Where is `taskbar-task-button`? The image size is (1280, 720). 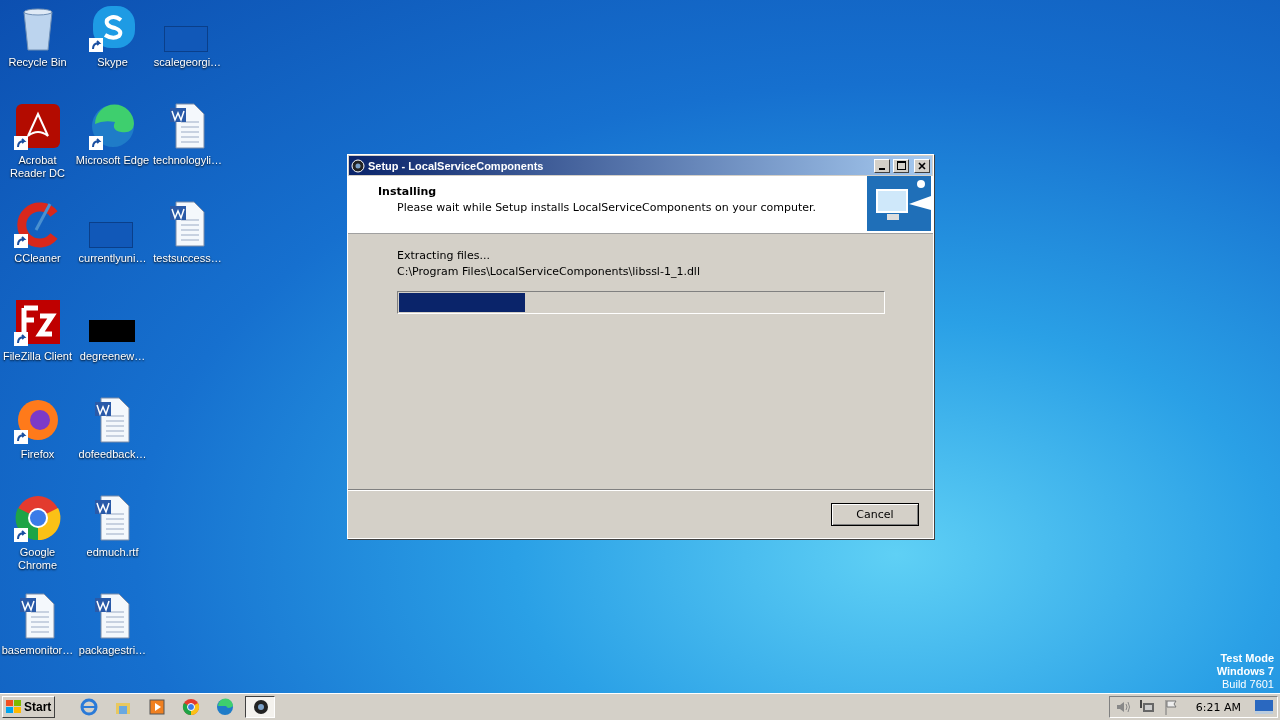
taskbar-task-button is located at coordinates (260, 707).